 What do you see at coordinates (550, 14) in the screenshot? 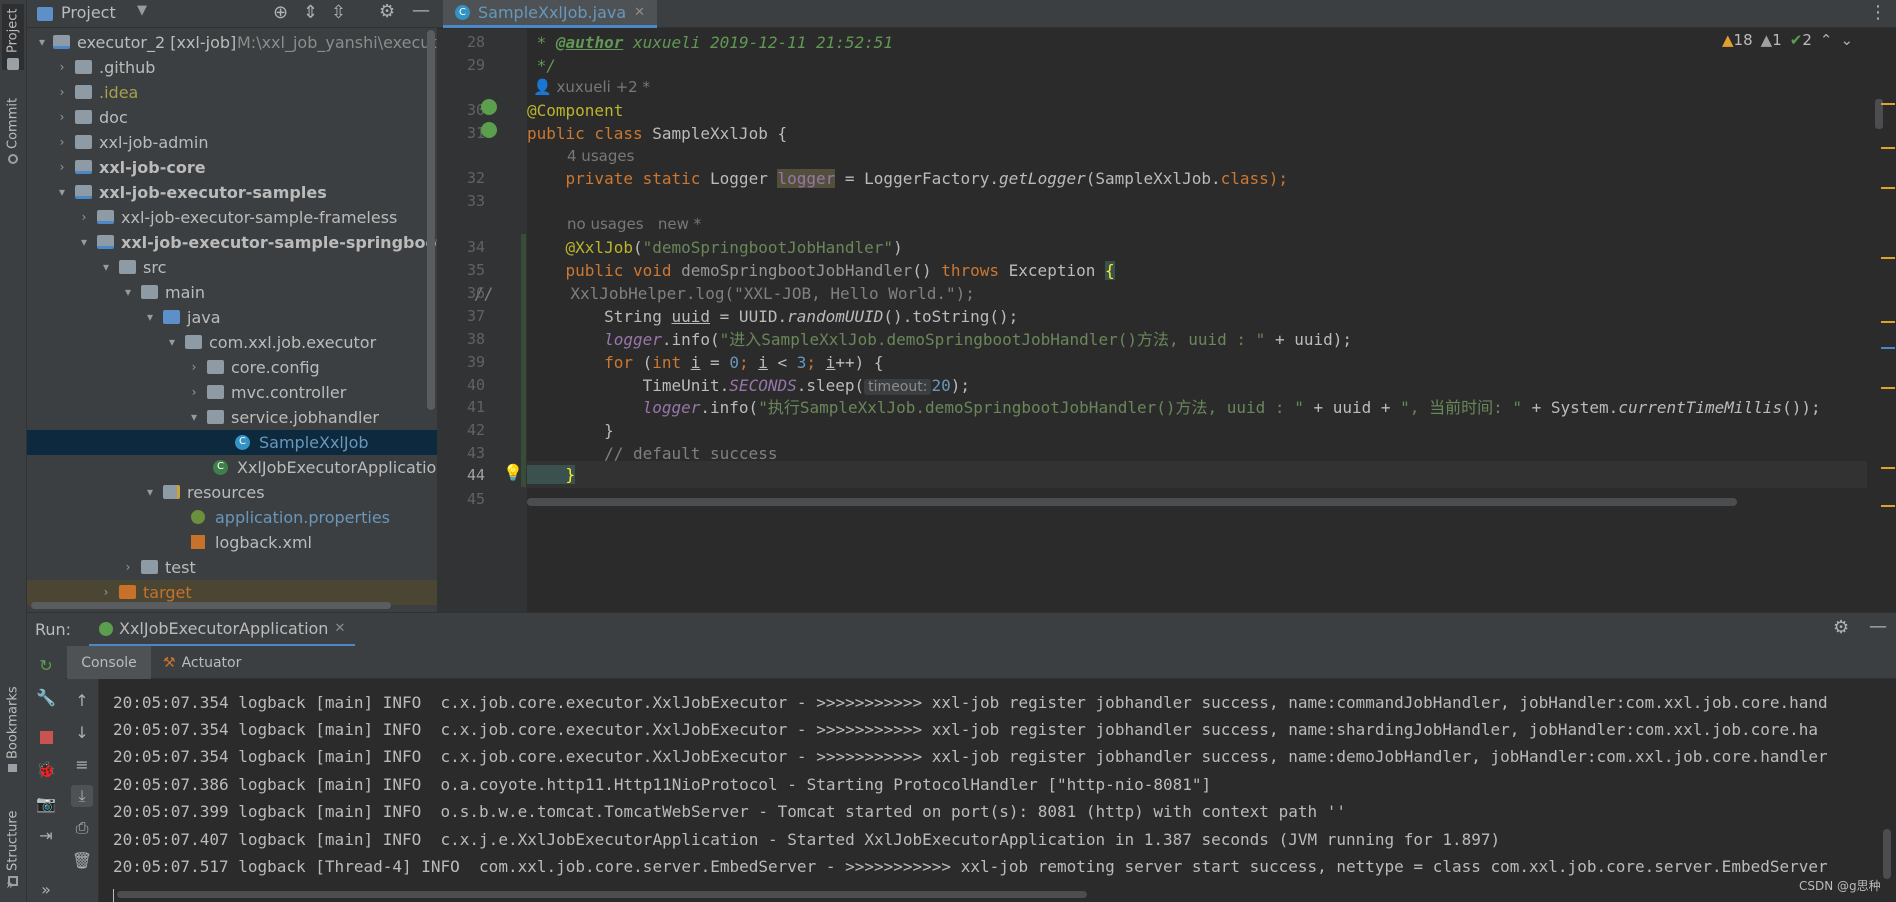
I see `tab-samplexxljob: C SampleXxlJob.java ✕` at bounding box center [550, 14].